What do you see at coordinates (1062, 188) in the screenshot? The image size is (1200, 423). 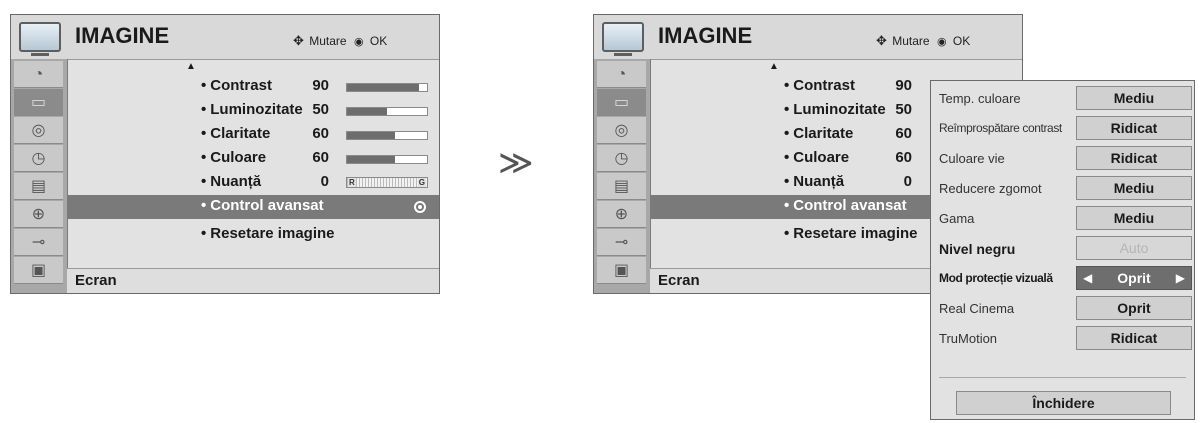 I see `submenu-row-noise-reduction: Reducere zgomot Mediu` at bounding box center [1062, 188].